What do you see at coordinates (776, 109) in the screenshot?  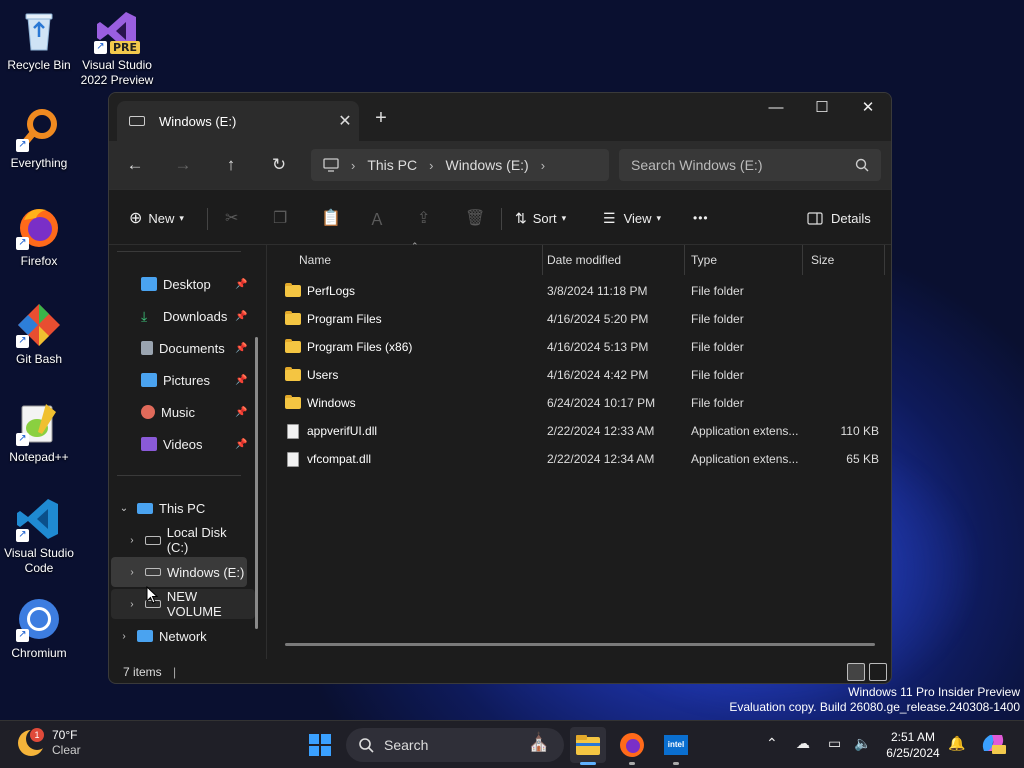 I see `minimize-button: —` at bounding box center [776, 109].